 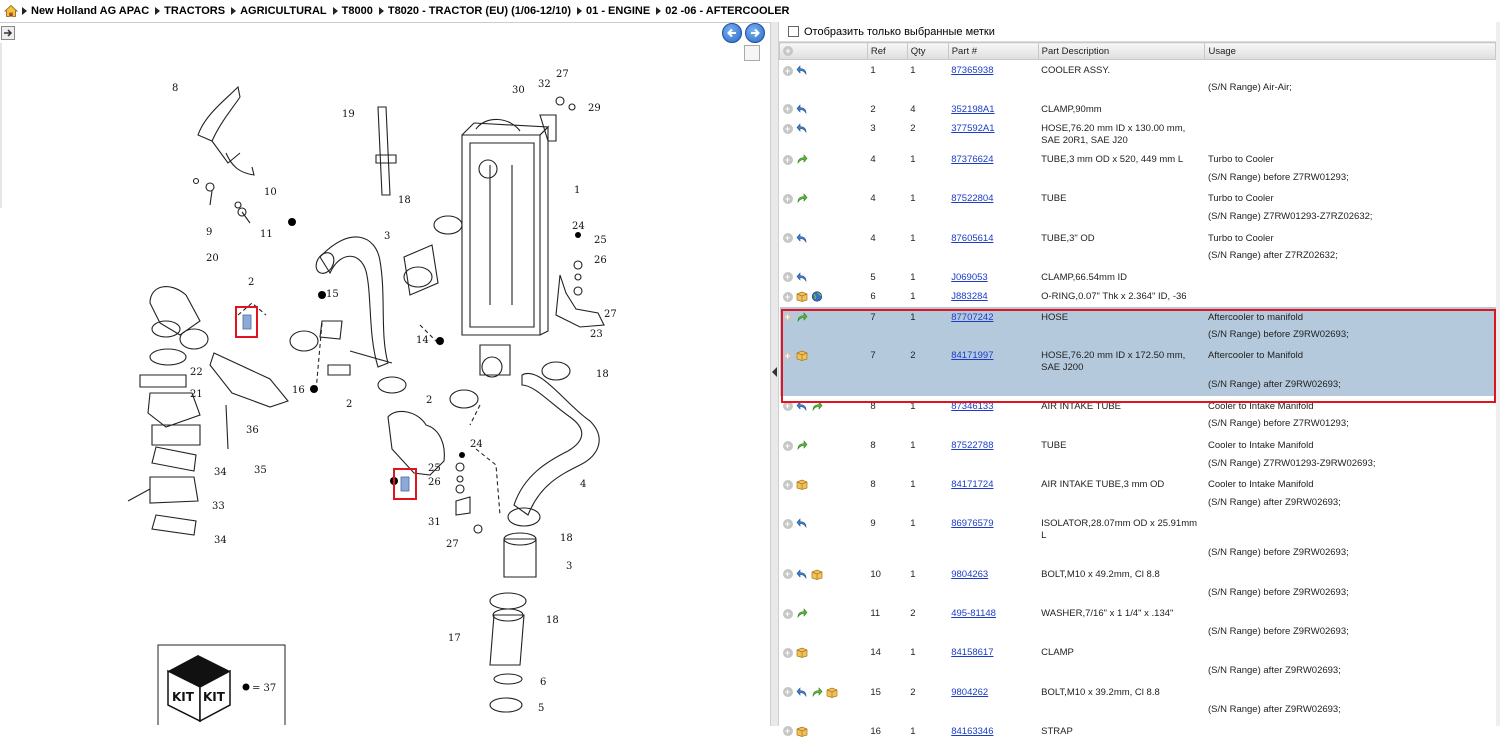 I want to click on table-row: +4187605614TUBE,3" ODTurbo to Cooler, so click(x=1138, y=238).